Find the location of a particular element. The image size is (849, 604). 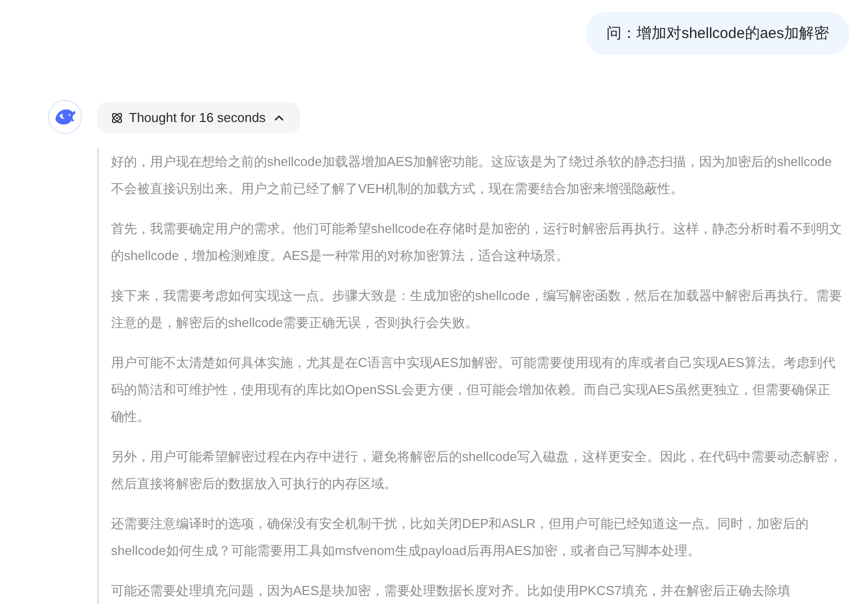

thinking-paragraph: 另外，用户可能希望解密过程在内存中进行，避免将解密后的shellcode写入磁盘，这样更安全。因此，在代码中需要动态解密，然后直接将解密后的数据放入可执行的内存区域。 is located at coordinates (477, 470).